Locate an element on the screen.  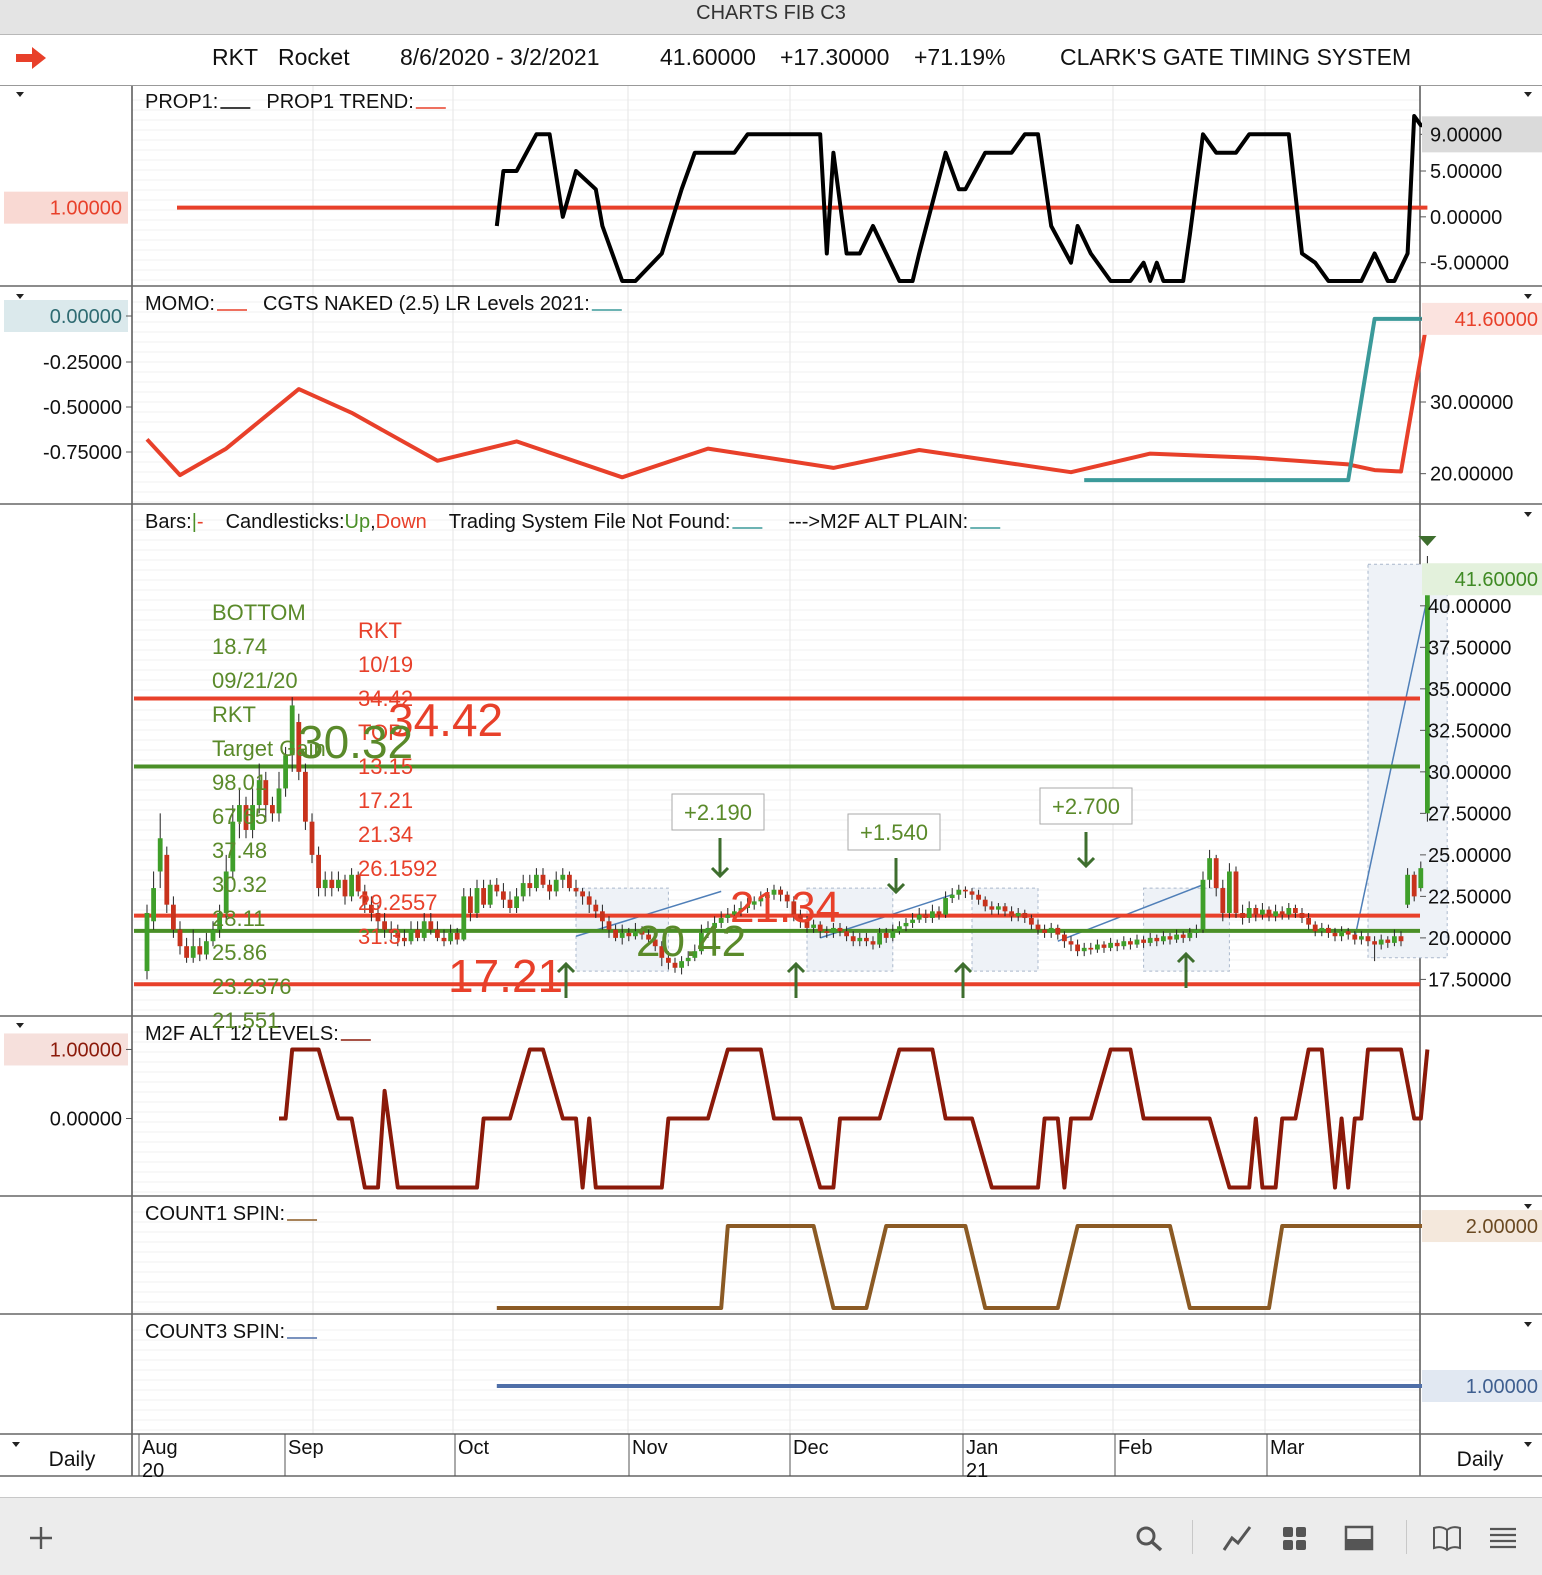
menu-icon is located at coordinates (1503, 1538).